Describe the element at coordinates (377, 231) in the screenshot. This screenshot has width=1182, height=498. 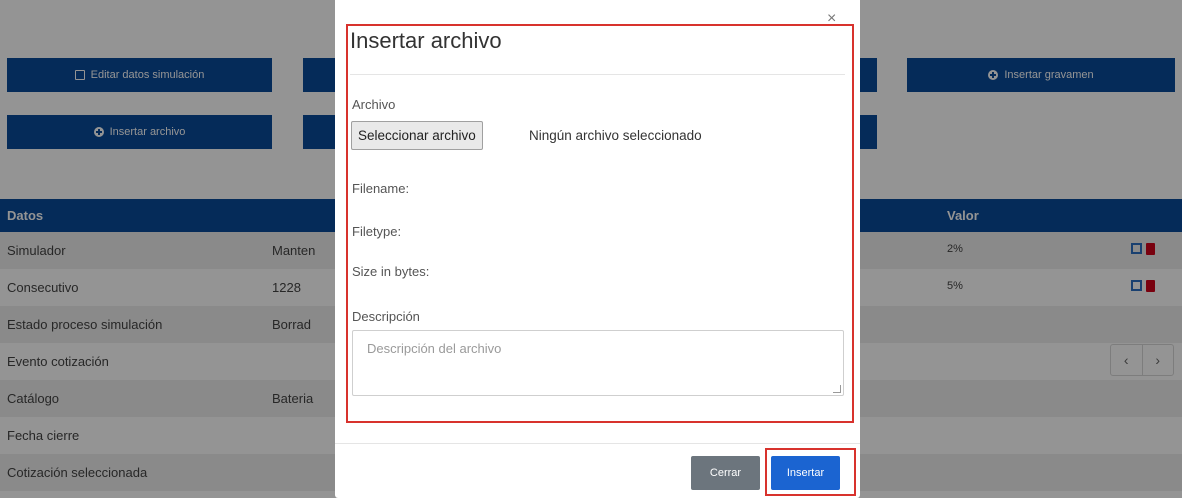
I see `filetype-label: Filetype:` at that location.